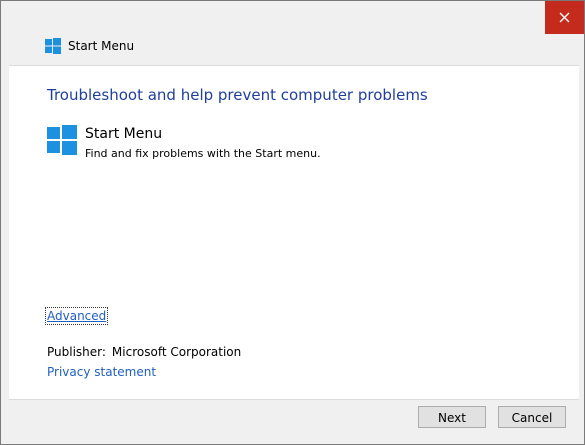 The width and height of the screenshot is (585, 445). Describe the element at coordinates (176, 352) in the screenshot. I see `publisher-value: Microsoft Corporation` at that location.